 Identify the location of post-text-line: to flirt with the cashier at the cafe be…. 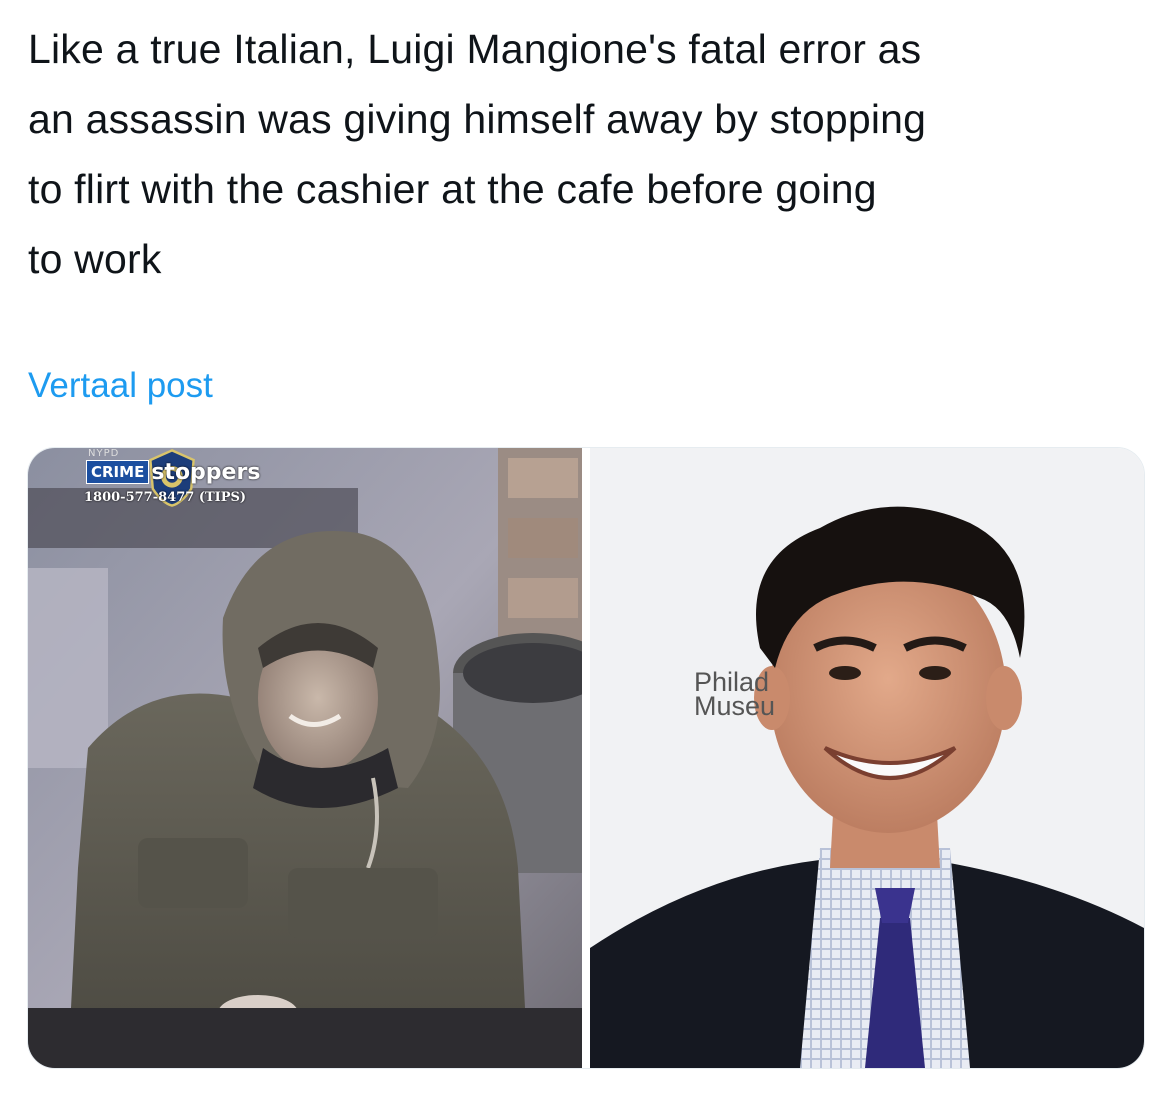
(452, 189).